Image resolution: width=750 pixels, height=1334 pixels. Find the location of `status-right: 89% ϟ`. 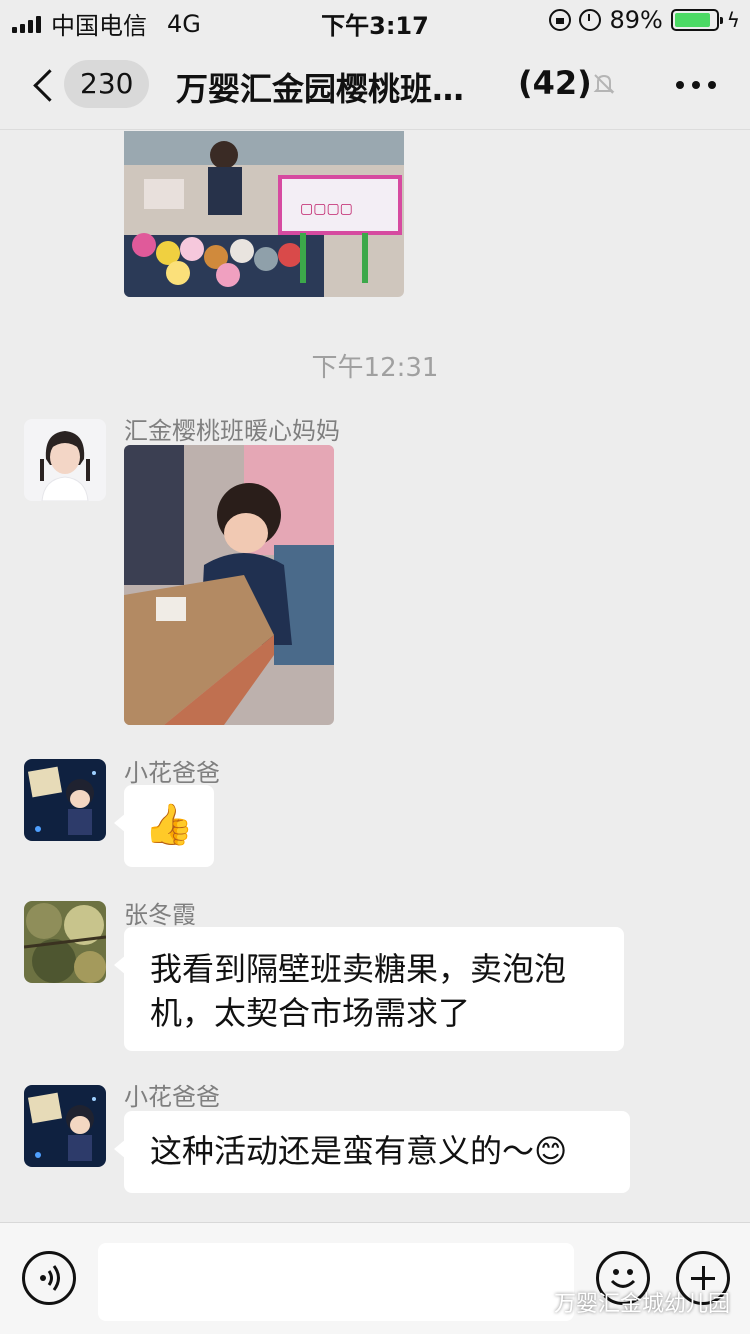

status-right: 89% ϟ is located at coordinates (644, 20).